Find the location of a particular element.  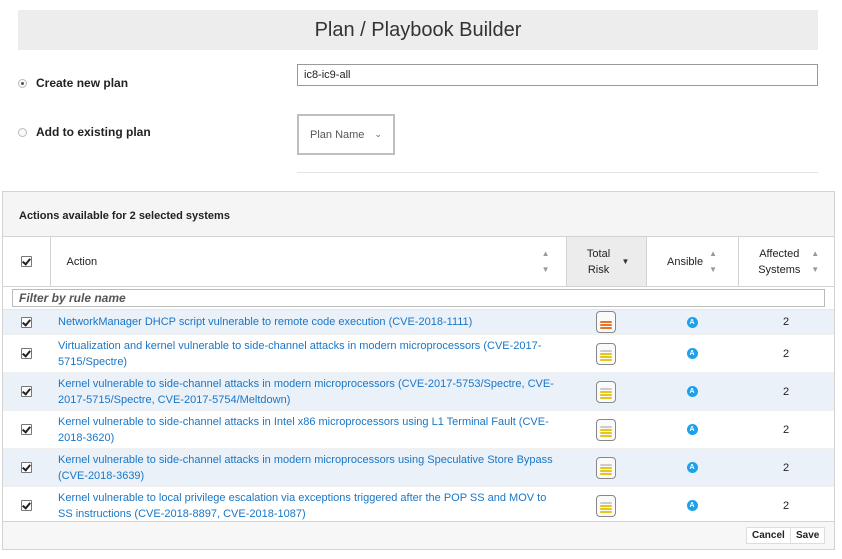

select-all-checkbox is located at coordinates (26, 262).